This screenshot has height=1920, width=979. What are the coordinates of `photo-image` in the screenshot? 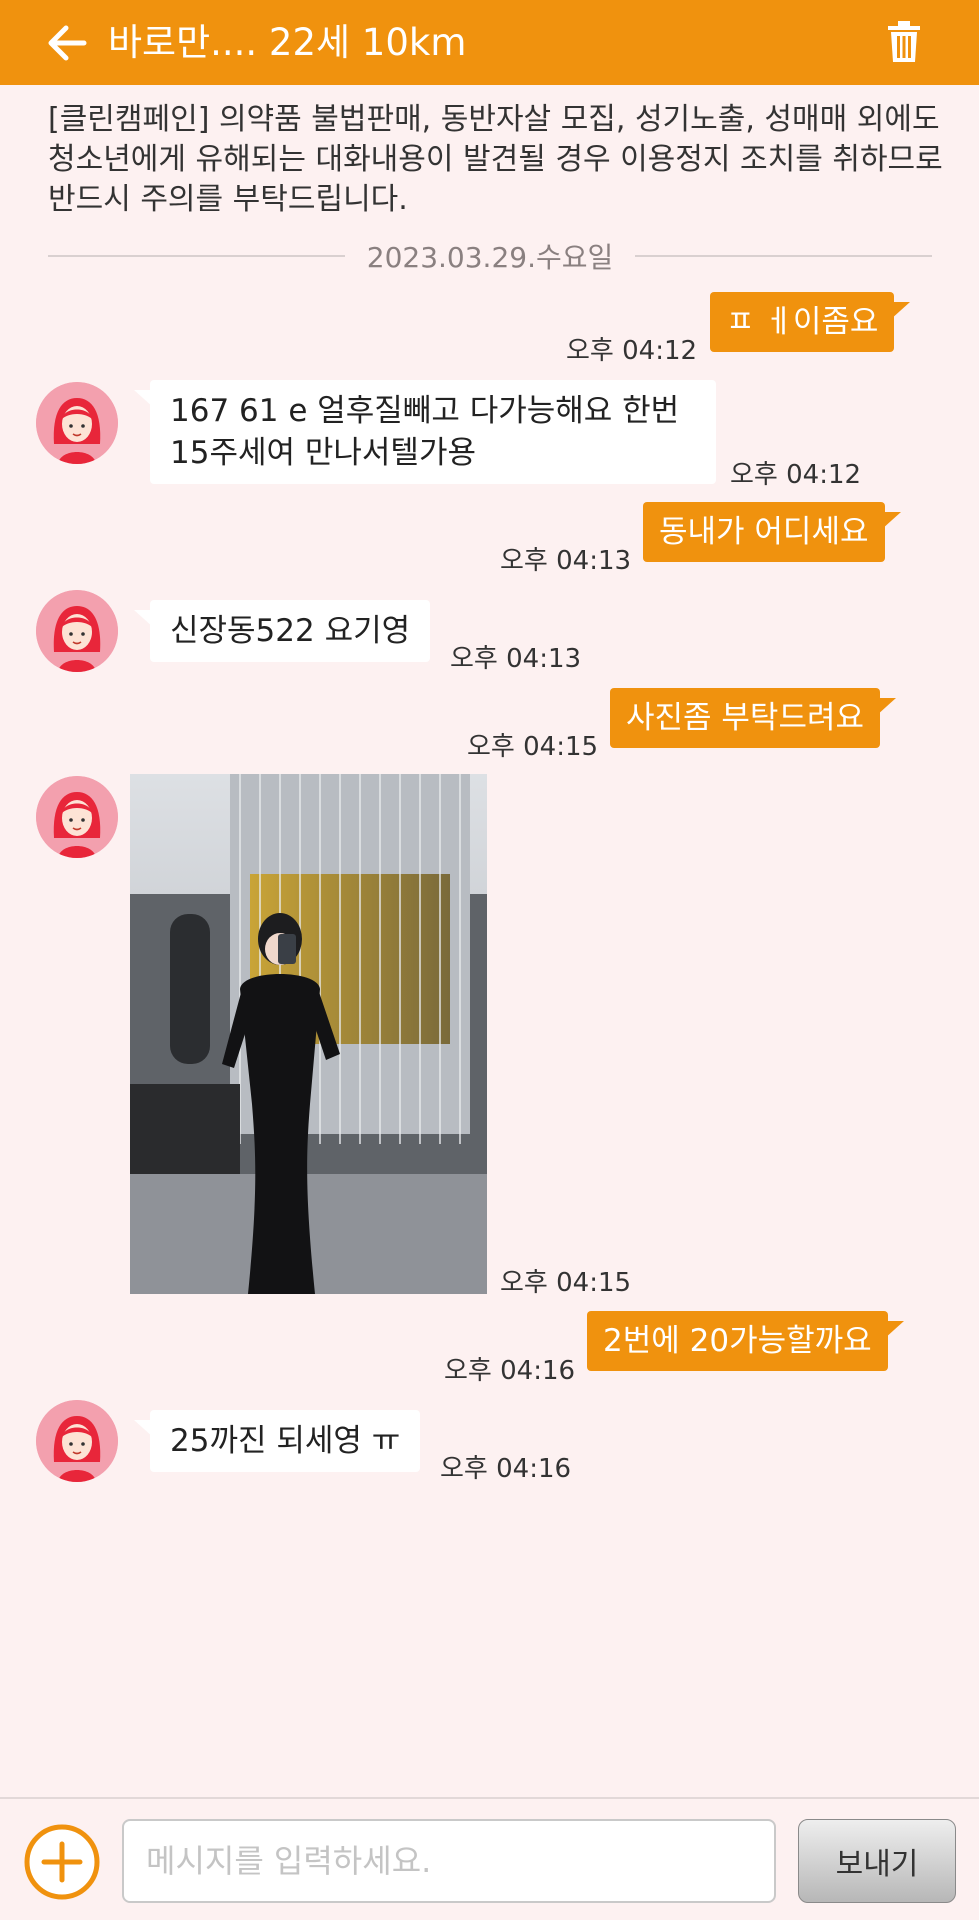 It's located at (308, 1034).